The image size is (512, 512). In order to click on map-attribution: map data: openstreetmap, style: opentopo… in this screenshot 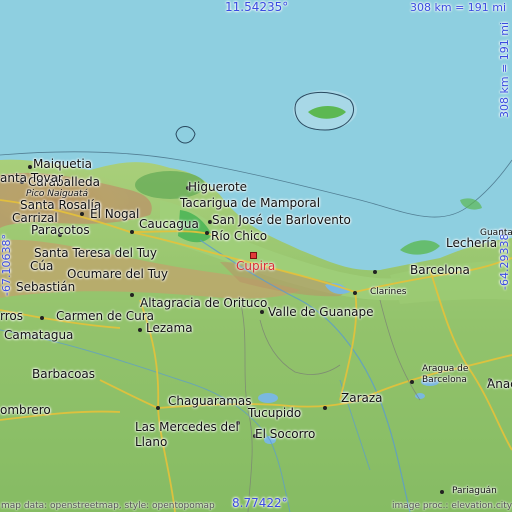, I will do `click(108, 506)`.